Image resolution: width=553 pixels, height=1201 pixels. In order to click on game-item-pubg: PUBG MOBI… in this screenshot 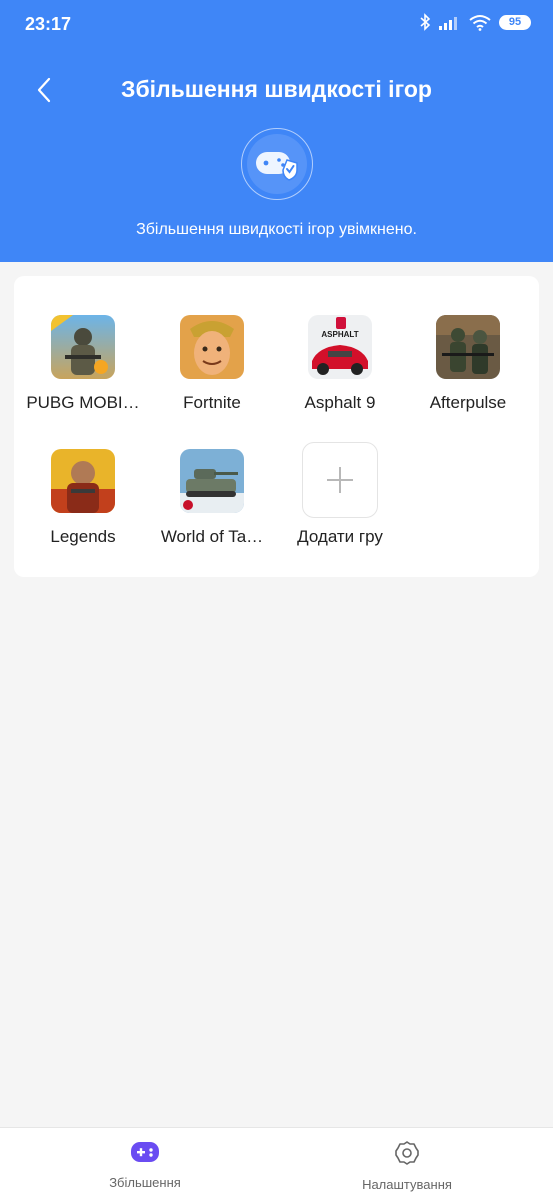, I will do `click(83, 364)`.